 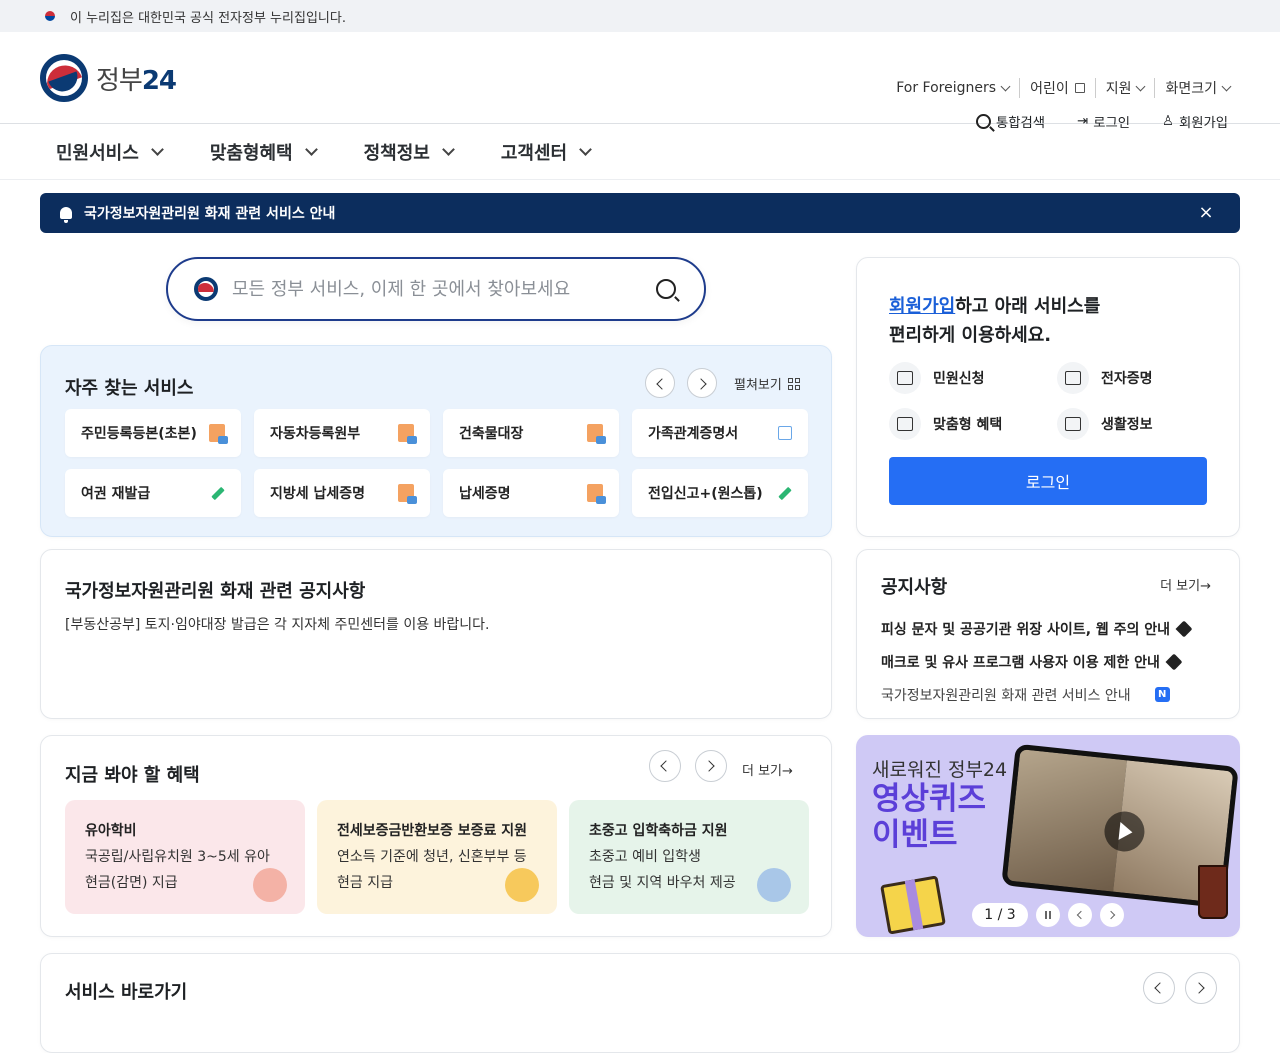 What do you see at coordinates (531, 493) in the screenshot?
I see `service-tile: 납세증명` at bounding box center [531, 493].